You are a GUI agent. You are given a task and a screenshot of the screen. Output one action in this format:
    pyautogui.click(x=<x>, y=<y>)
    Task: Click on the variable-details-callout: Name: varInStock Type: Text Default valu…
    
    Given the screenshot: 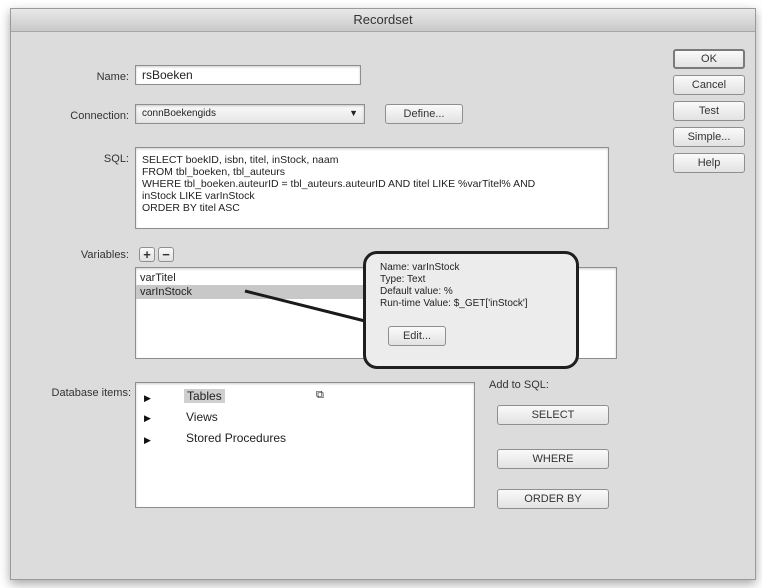 What is the action you would take?
    pyautogui.click(x=471, y=310)
    